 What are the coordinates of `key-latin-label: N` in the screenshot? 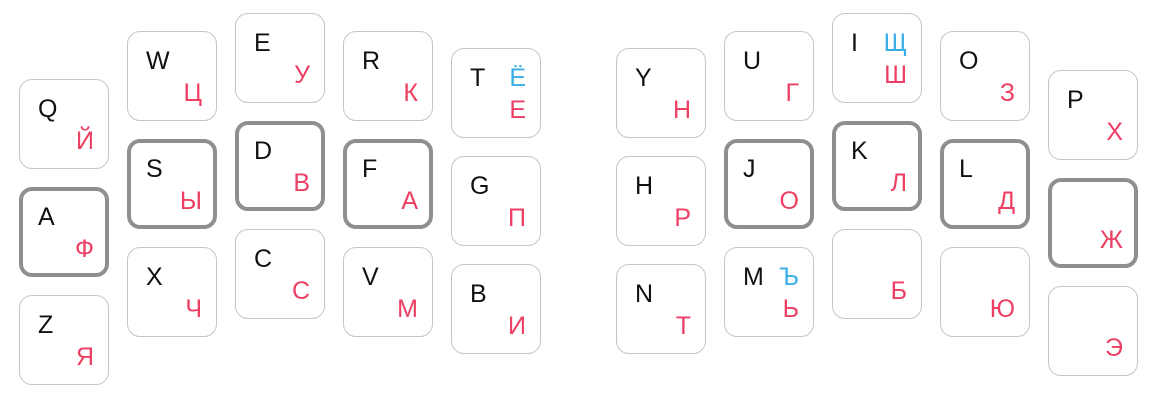 It's located at (644, 294).